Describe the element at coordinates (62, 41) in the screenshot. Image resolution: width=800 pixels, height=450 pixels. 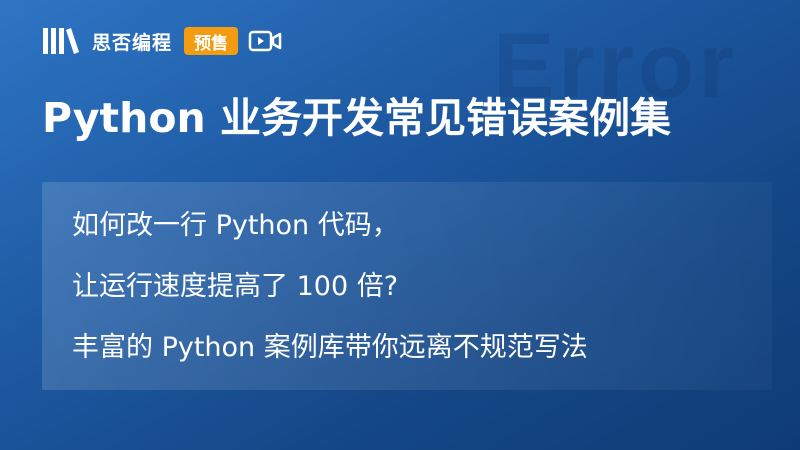
I see `books-icon` at that location.